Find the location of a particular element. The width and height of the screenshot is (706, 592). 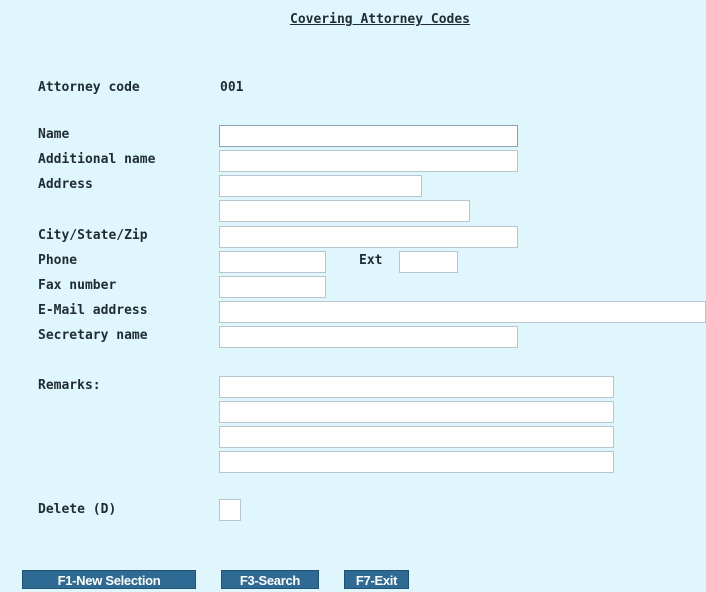

fax-label: Fax number is located at coordinates (77, 285).